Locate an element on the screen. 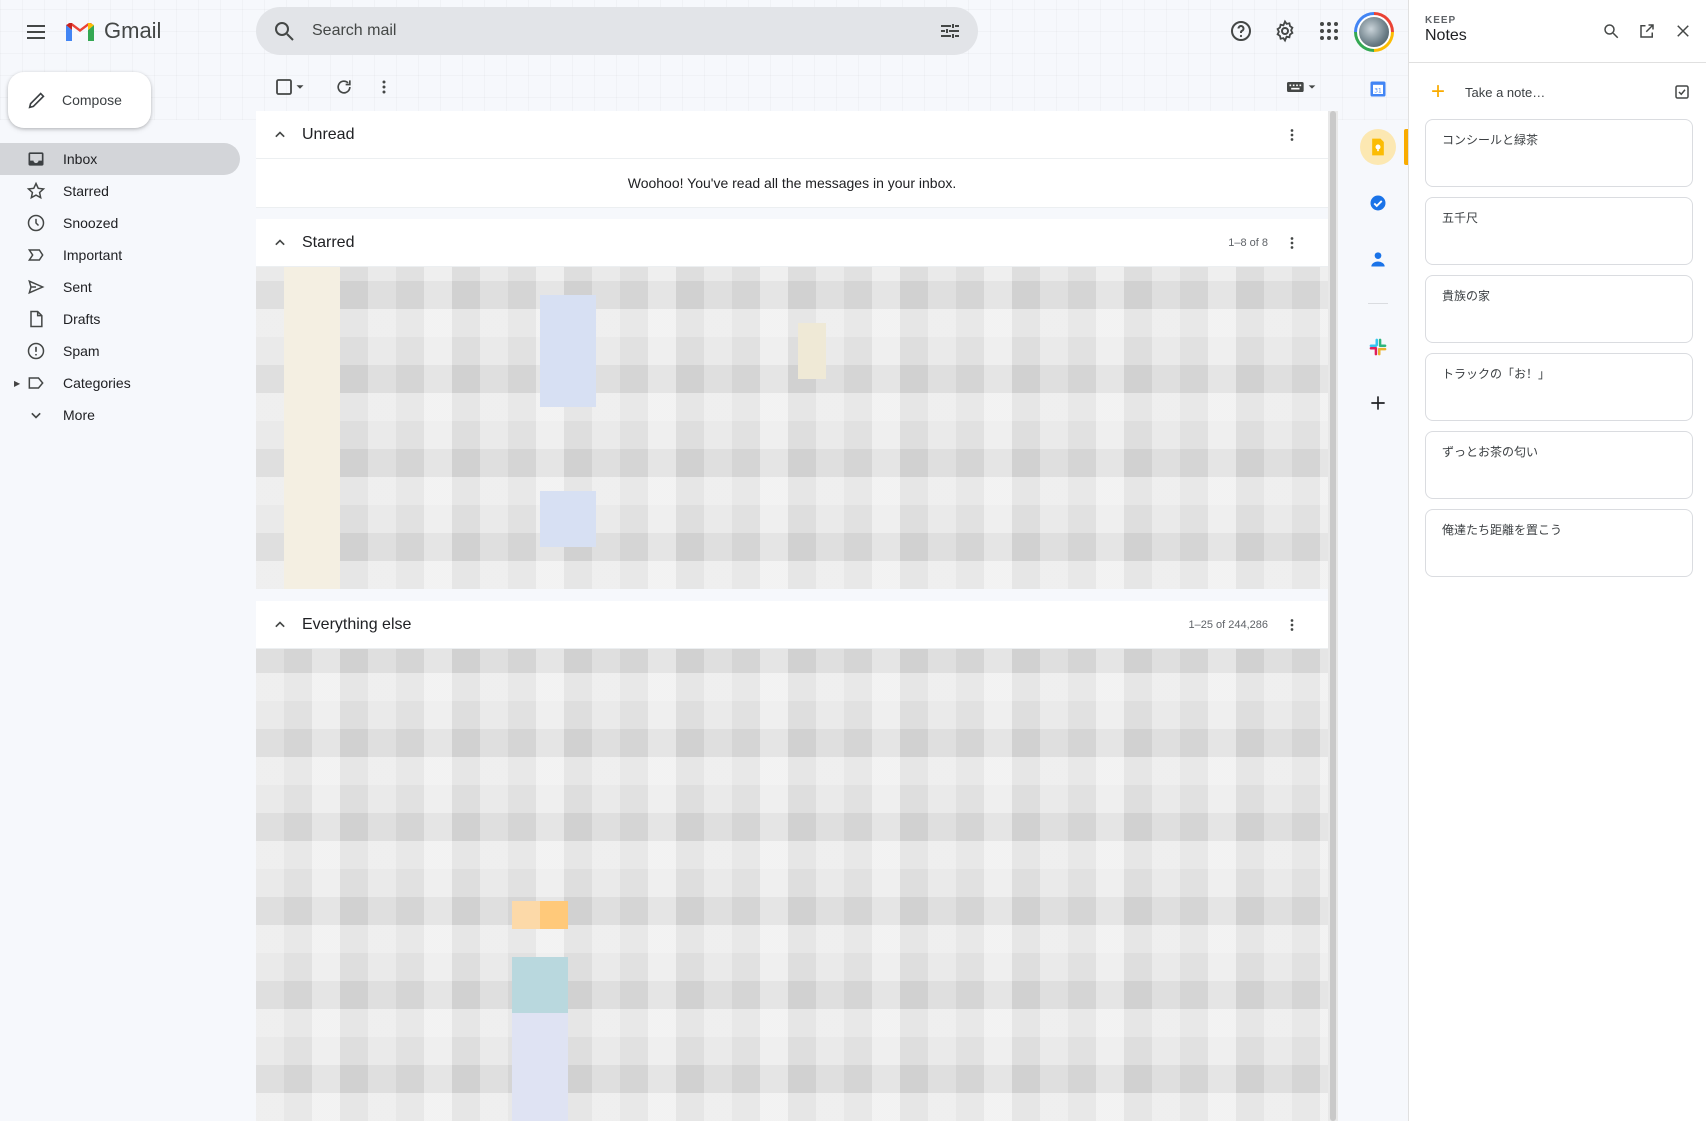  sidebar-item-starred: Starred is located at coordinates (120, 191).